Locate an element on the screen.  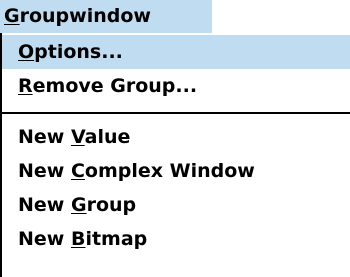
menu-title-text-post: roupwindow is located at coordinates (85, 16).